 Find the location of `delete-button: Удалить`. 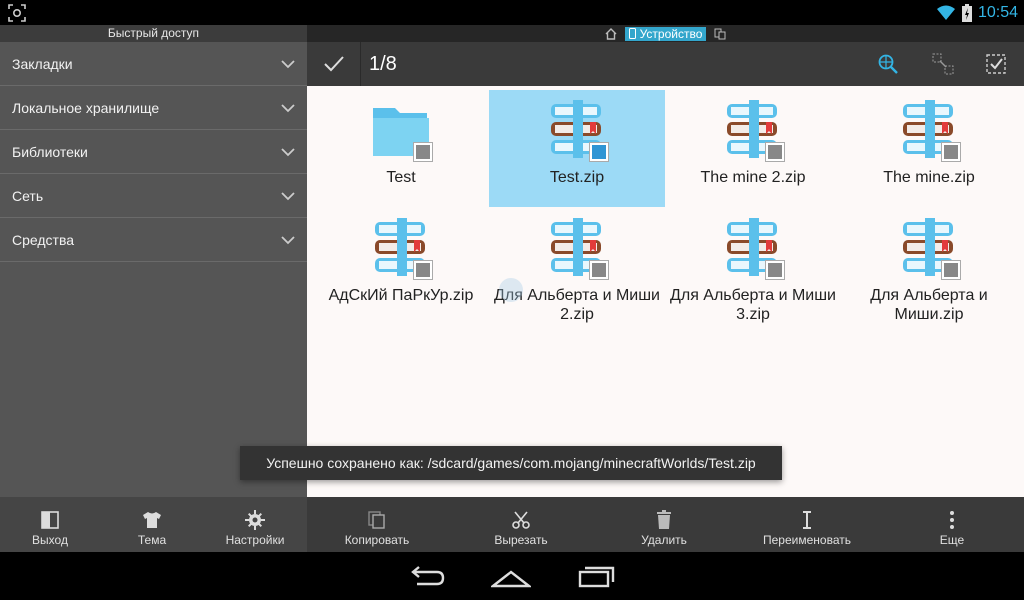

delete-button: Удалить is located at coordinates (664, 524).